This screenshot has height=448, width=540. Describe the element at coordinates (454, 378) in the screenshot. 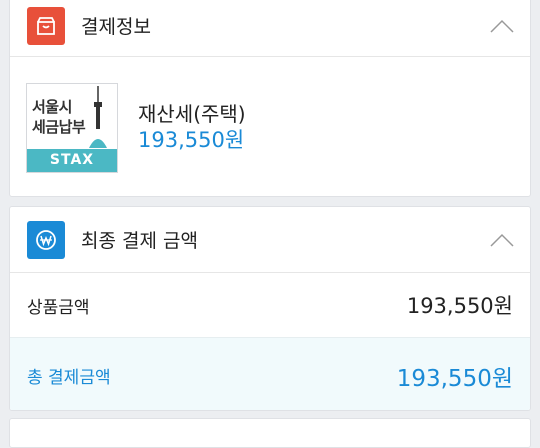

I see `total-amount-value: 193,550원` at that location.